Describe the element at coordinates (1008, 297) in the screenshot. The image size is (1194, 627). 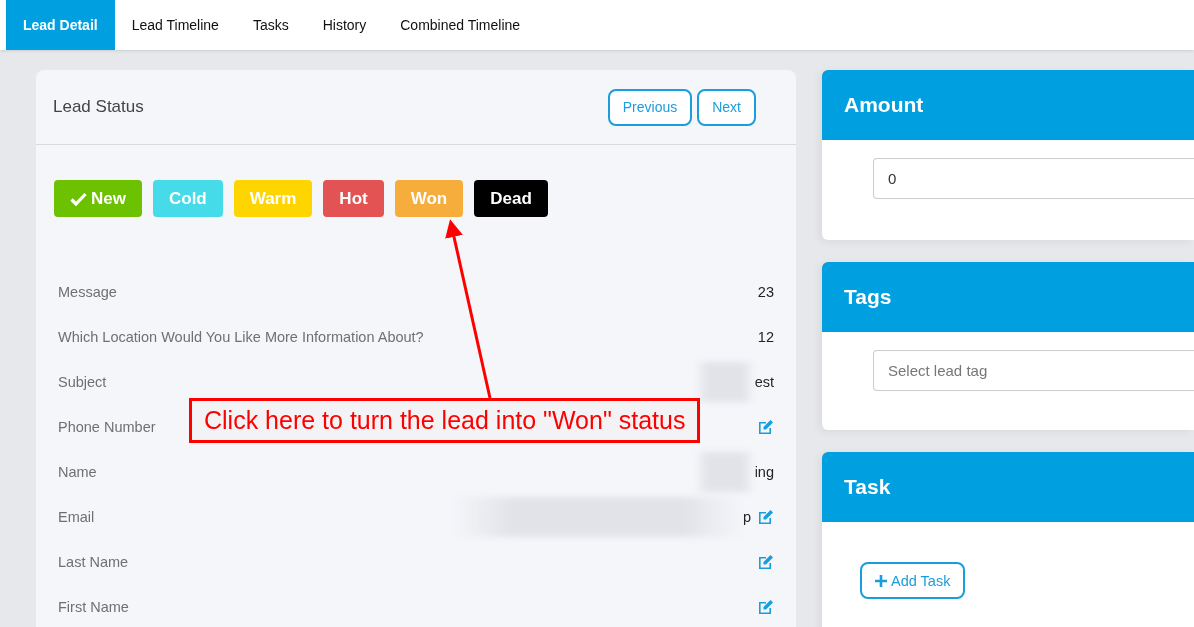
I see `card-header: Tags` at that location.